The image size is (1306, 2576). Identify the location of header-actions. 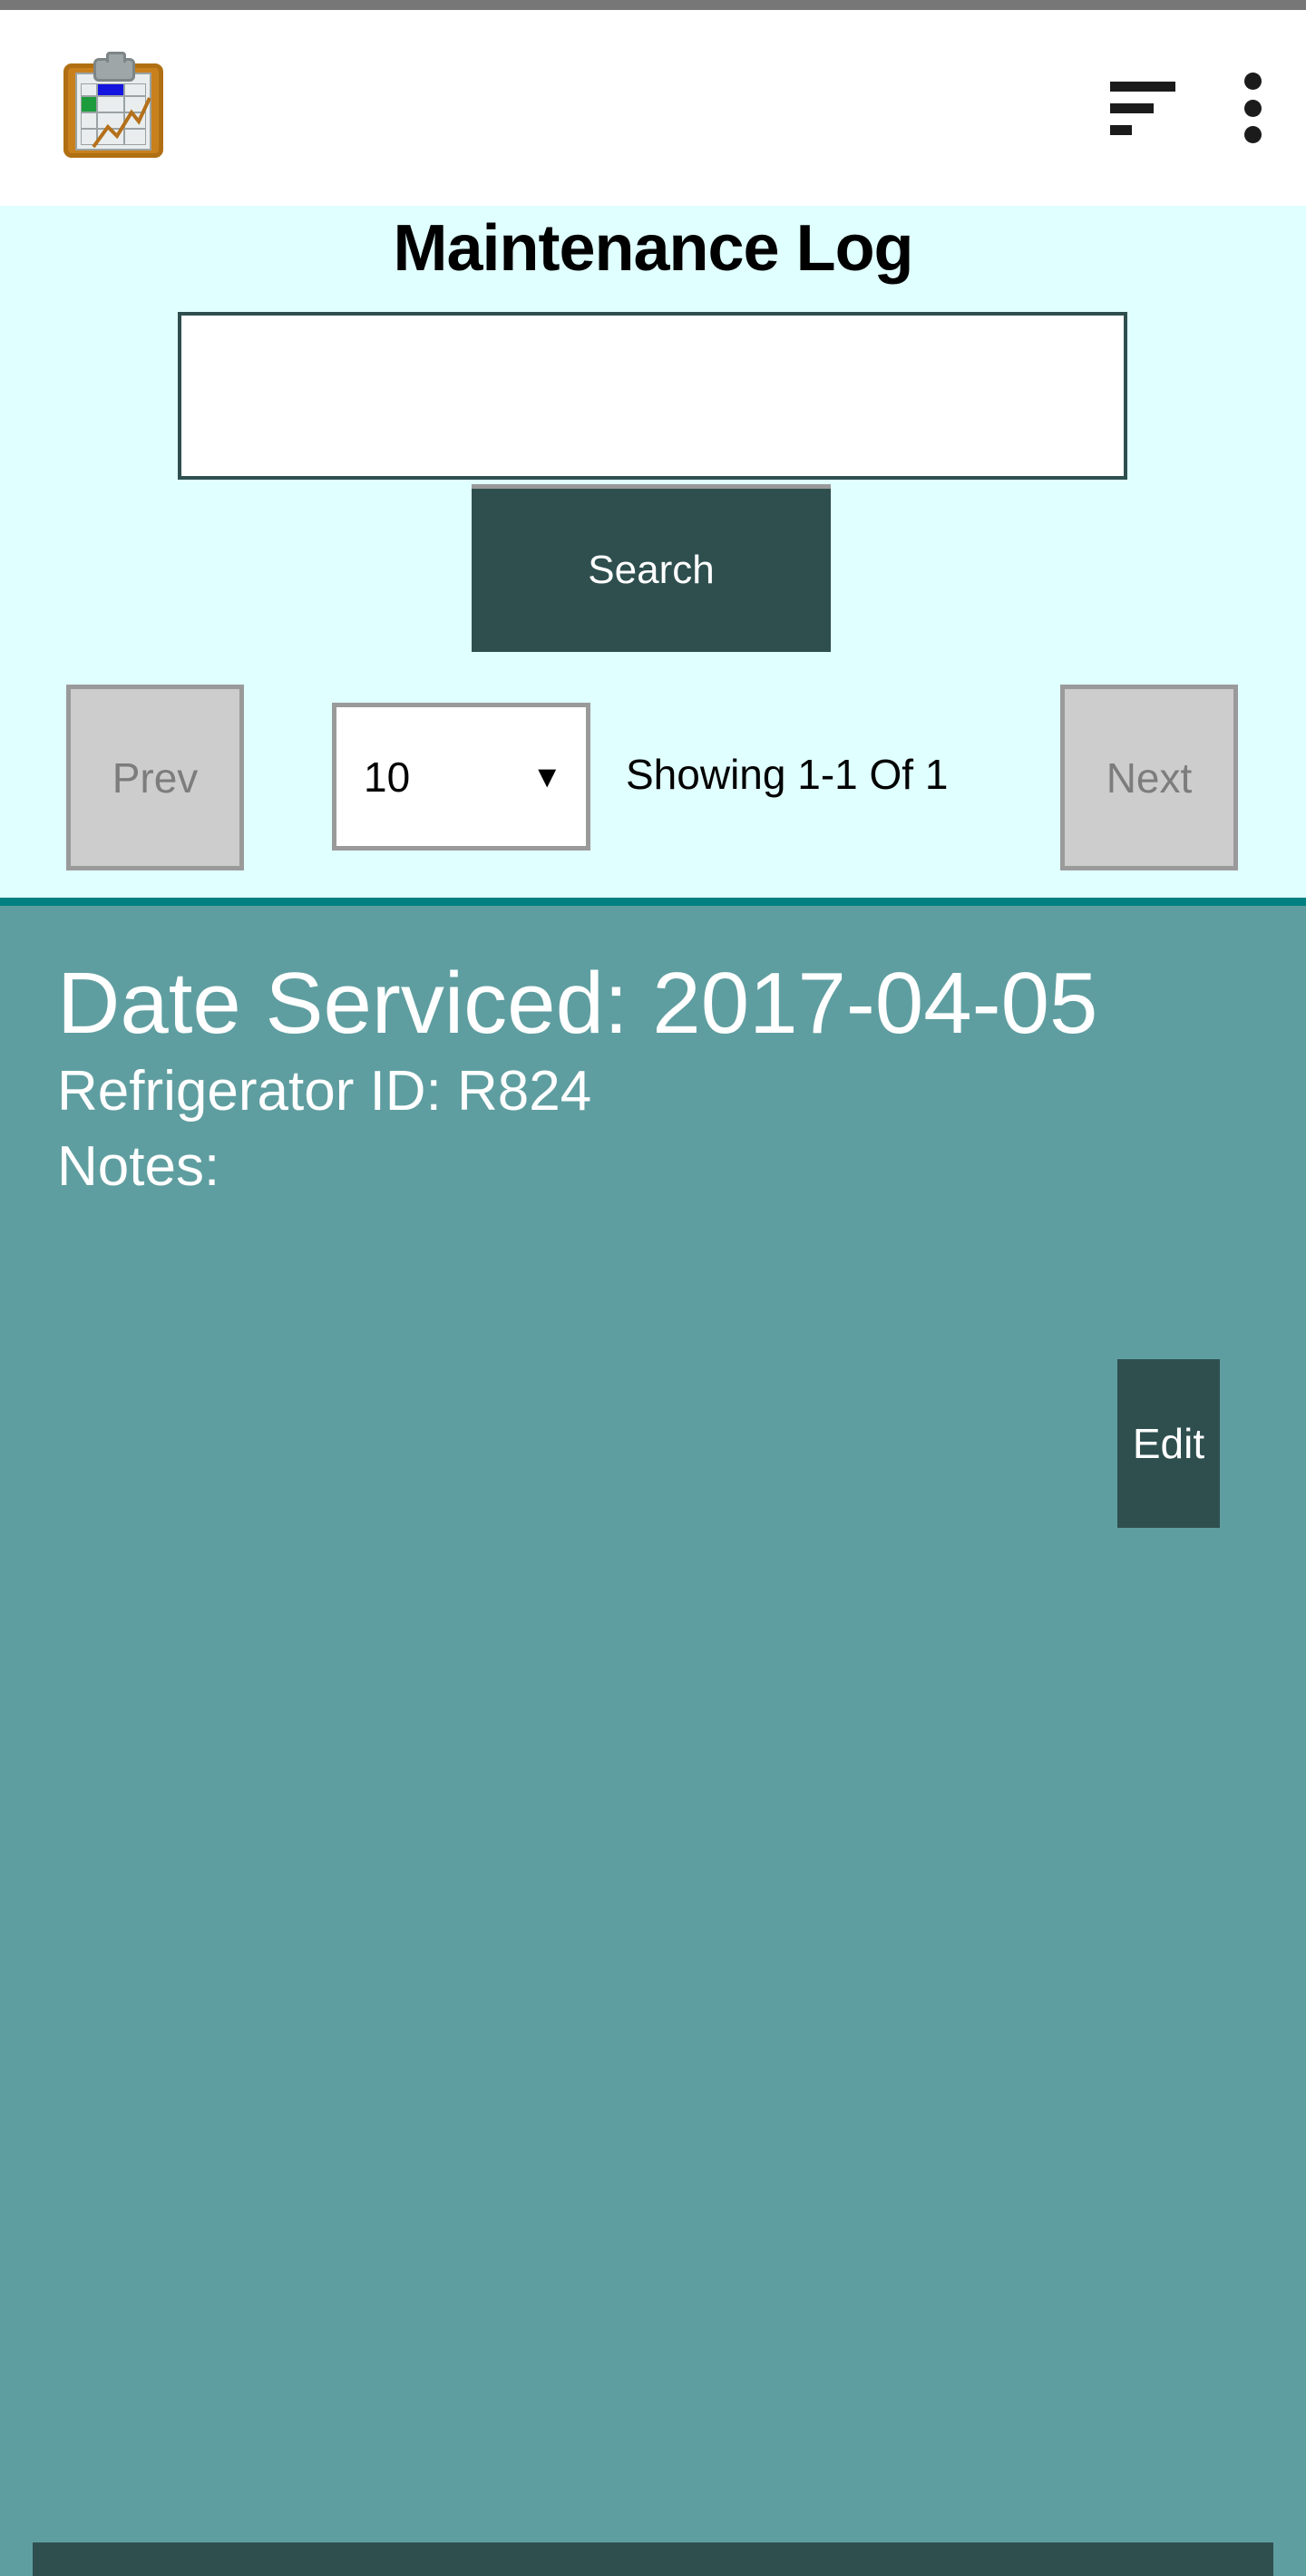
(1186, 108).